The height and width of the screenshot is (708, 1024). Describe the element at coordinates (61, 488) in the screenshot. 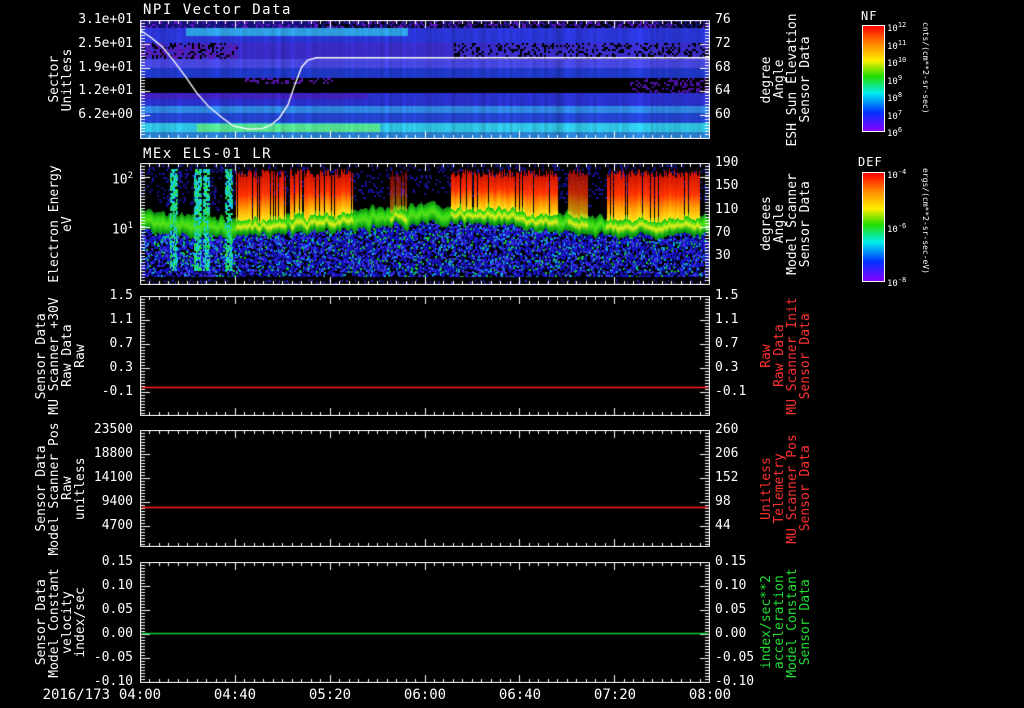

I see `panel-left-axis-title: Sensor Data Model Scanner Pos Raw unitless` at that location.